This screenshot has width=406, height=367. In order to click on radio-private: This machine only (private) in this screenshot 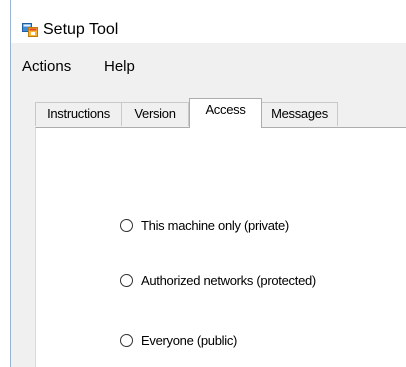, I will do `click(204, 225)`.